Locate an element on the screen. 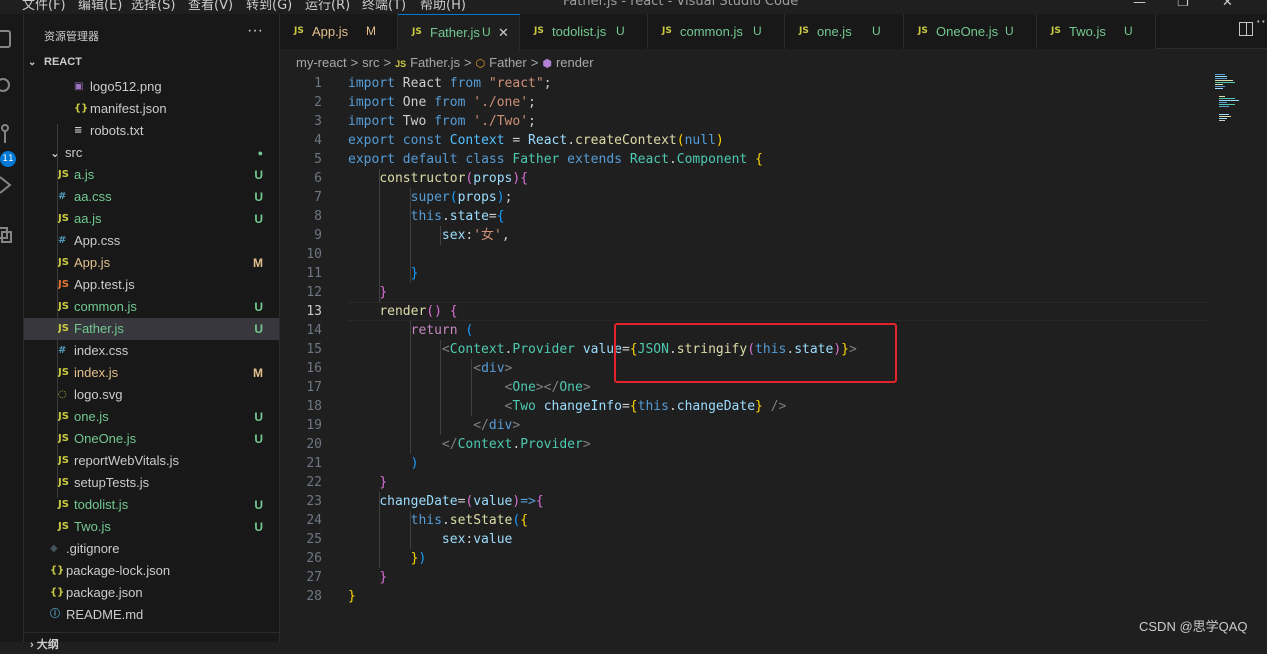  code-line: ) is located at coordinates (383, 463).